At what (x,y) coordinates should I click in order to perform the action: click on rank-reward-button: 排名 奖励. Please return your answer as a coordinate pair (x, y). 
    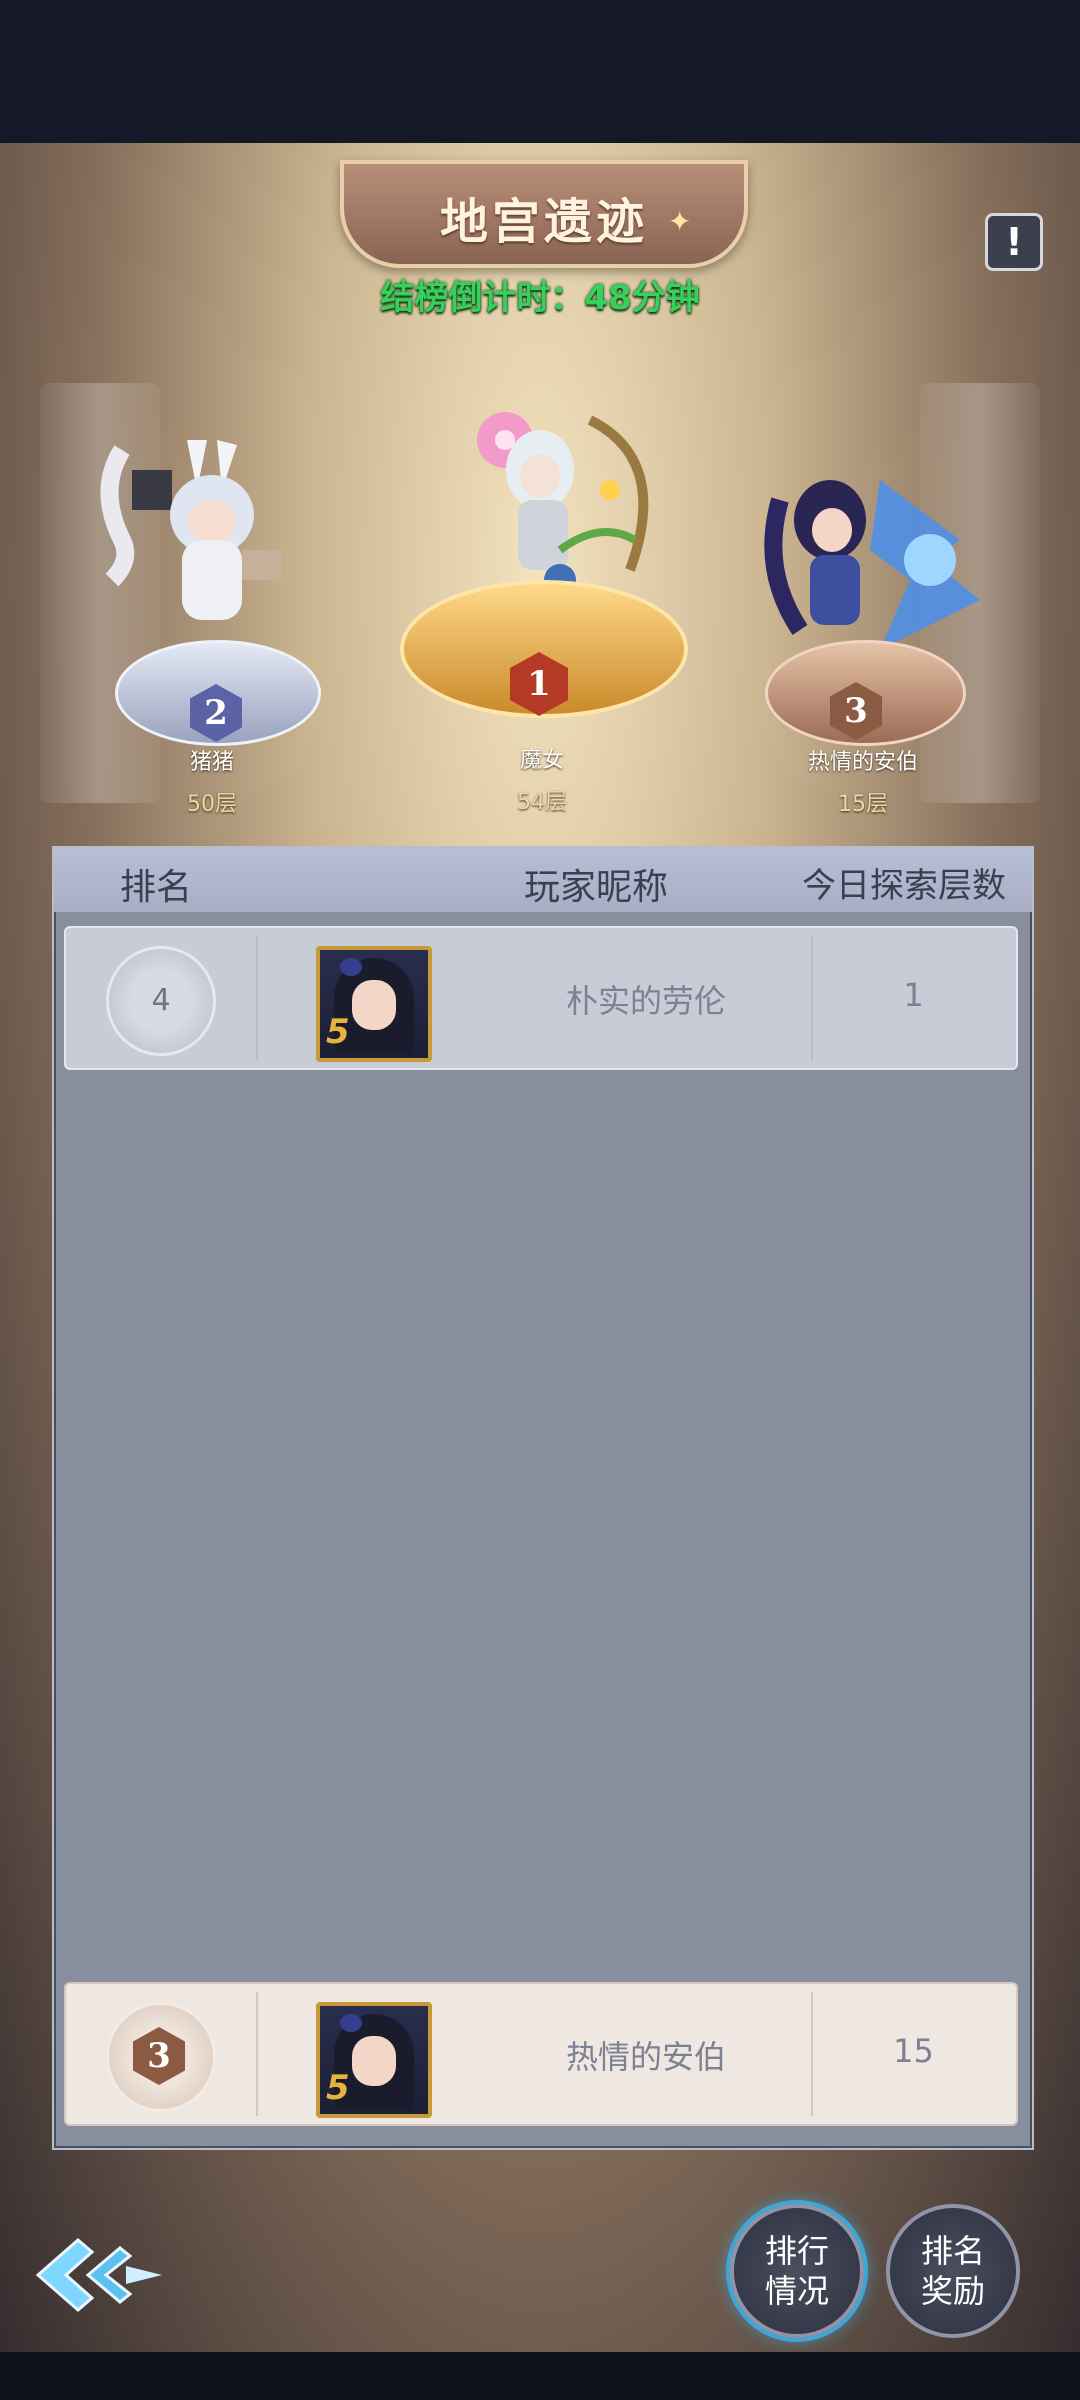
    Looking at the image, I should click on (953, 2271).